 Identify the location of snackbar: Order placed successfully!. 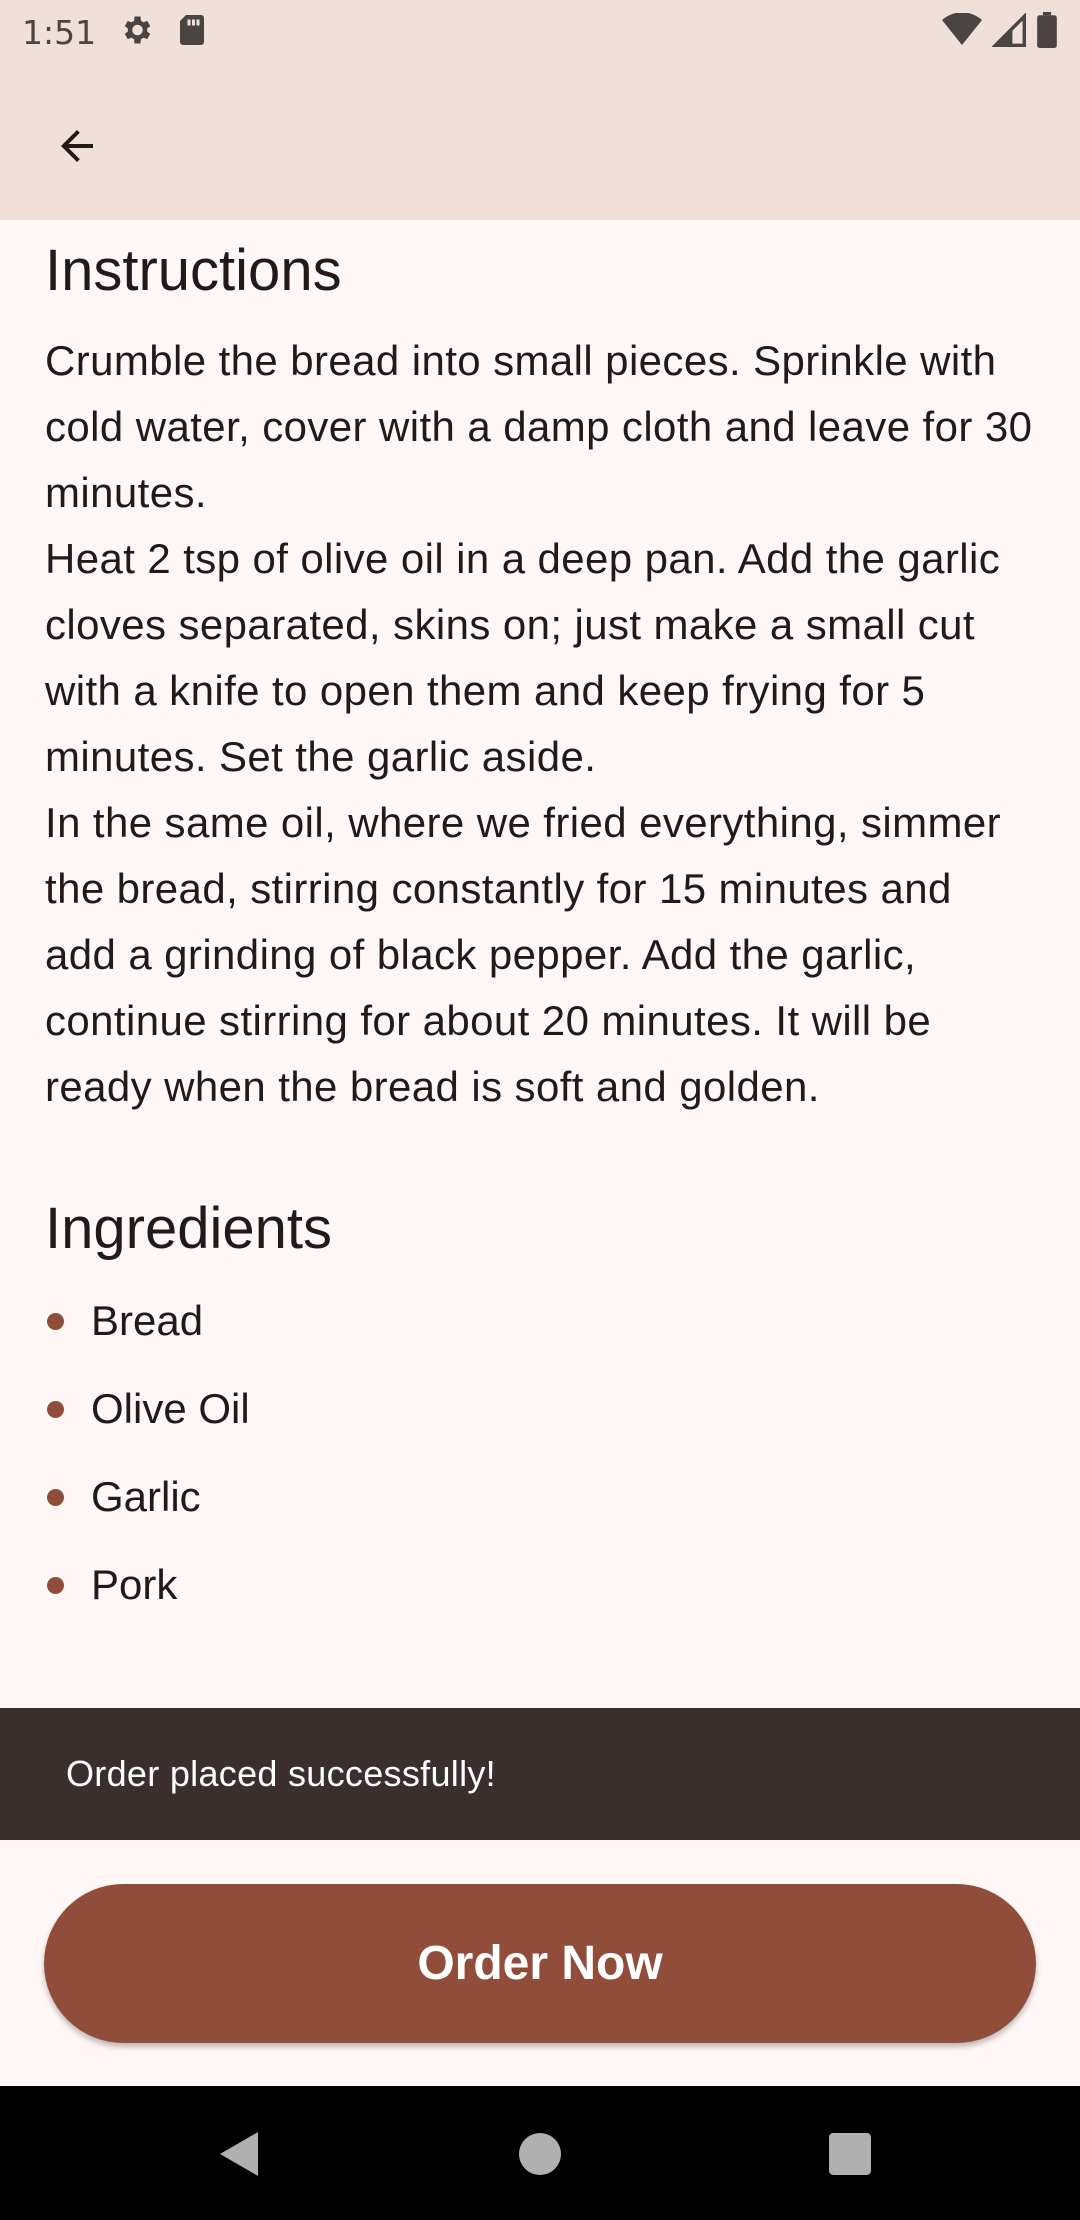
(540, 1774).